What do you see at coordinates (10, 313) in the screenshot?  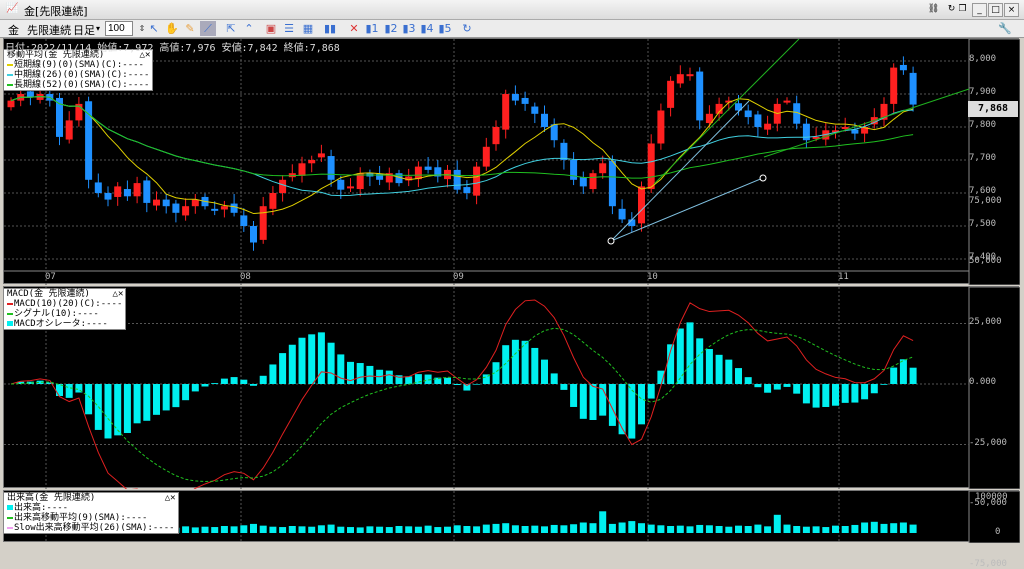 I see `signal-swatch` at bounding box center [10, 313].